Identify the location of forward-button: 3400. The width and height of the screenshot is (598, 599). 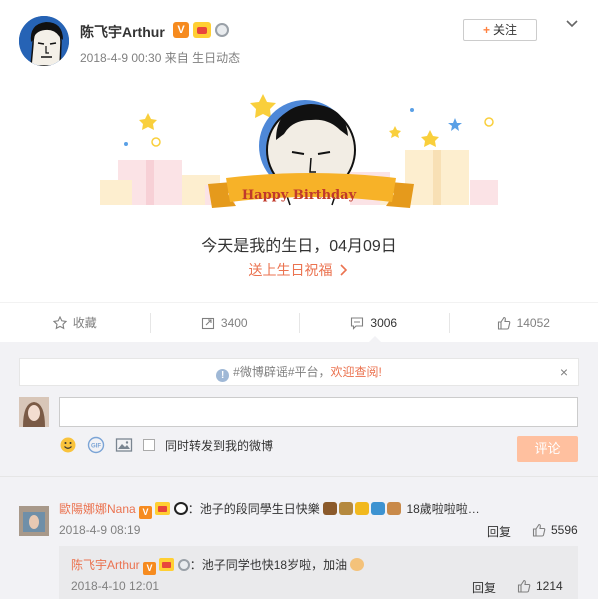
(224, 322).